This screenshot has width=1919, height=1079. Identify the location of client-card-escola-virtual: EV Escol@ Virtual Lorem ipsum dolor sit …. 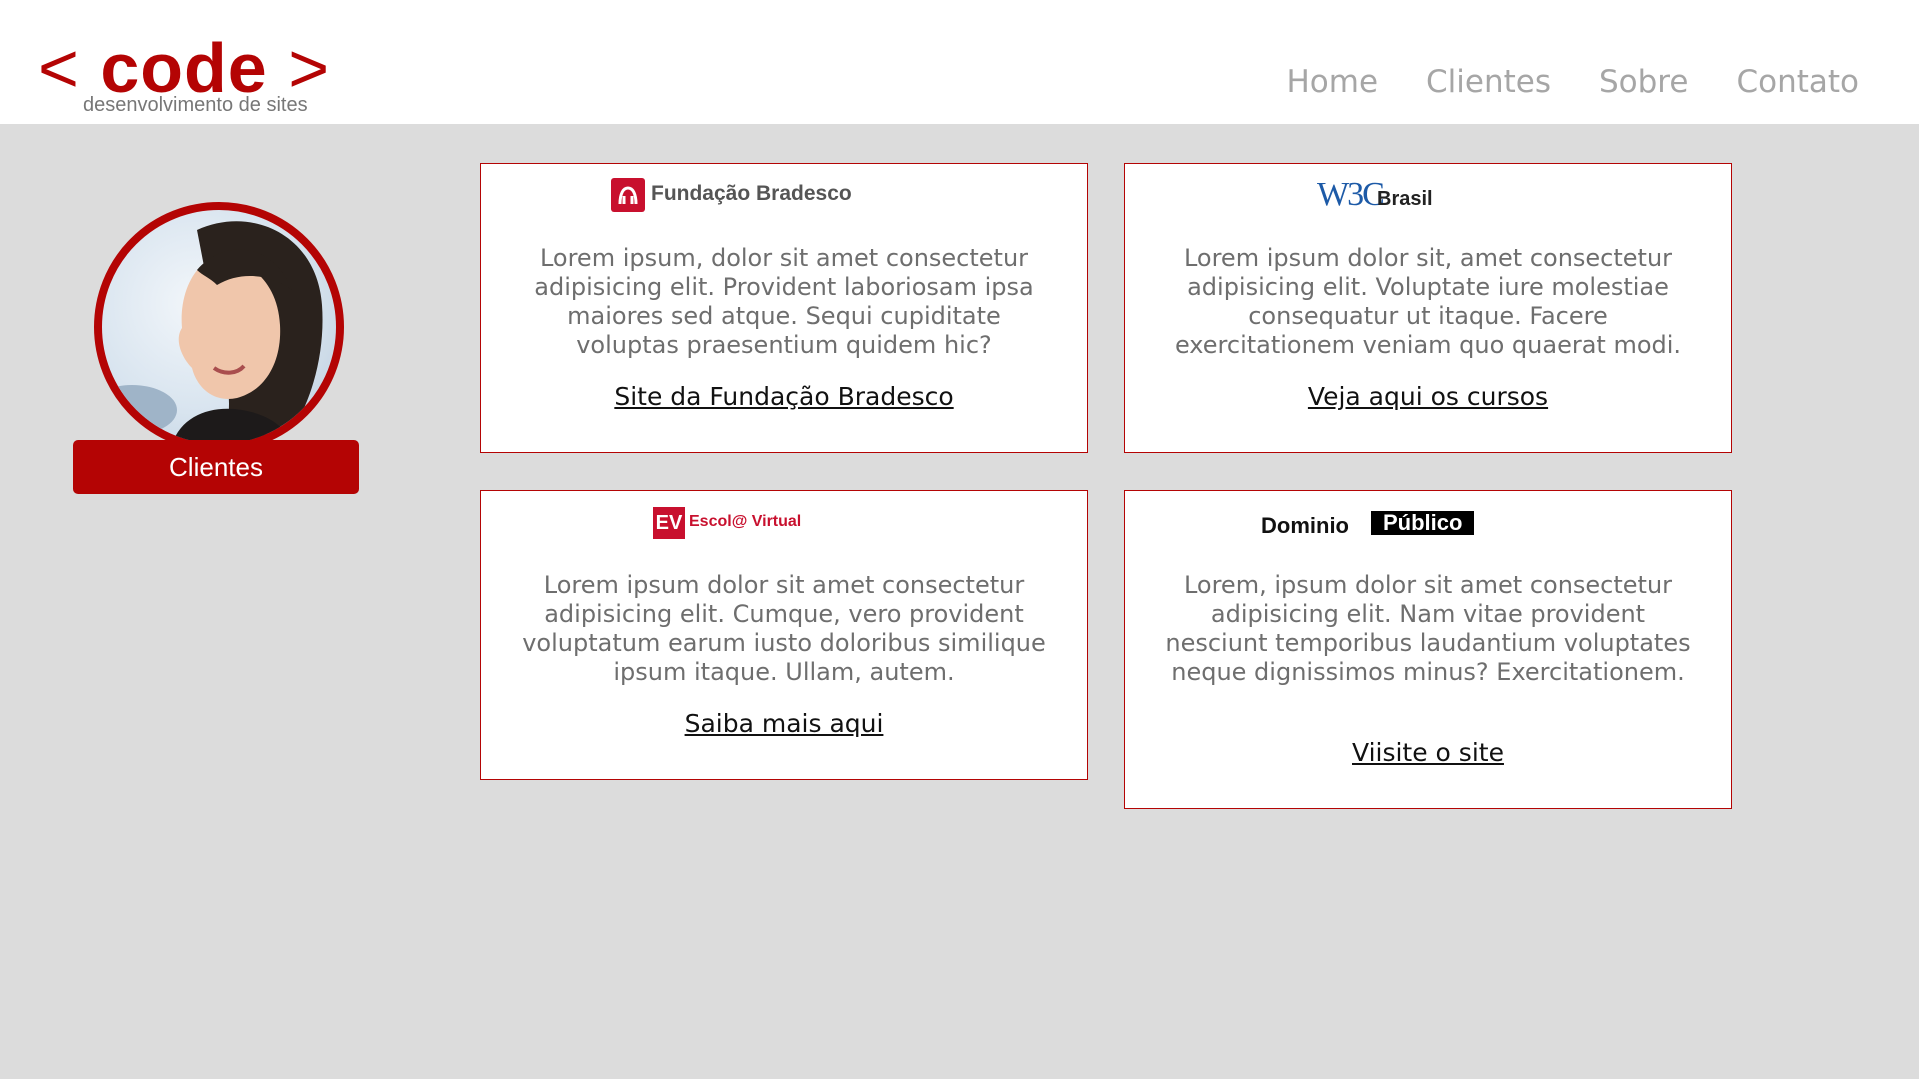
(784, 635).